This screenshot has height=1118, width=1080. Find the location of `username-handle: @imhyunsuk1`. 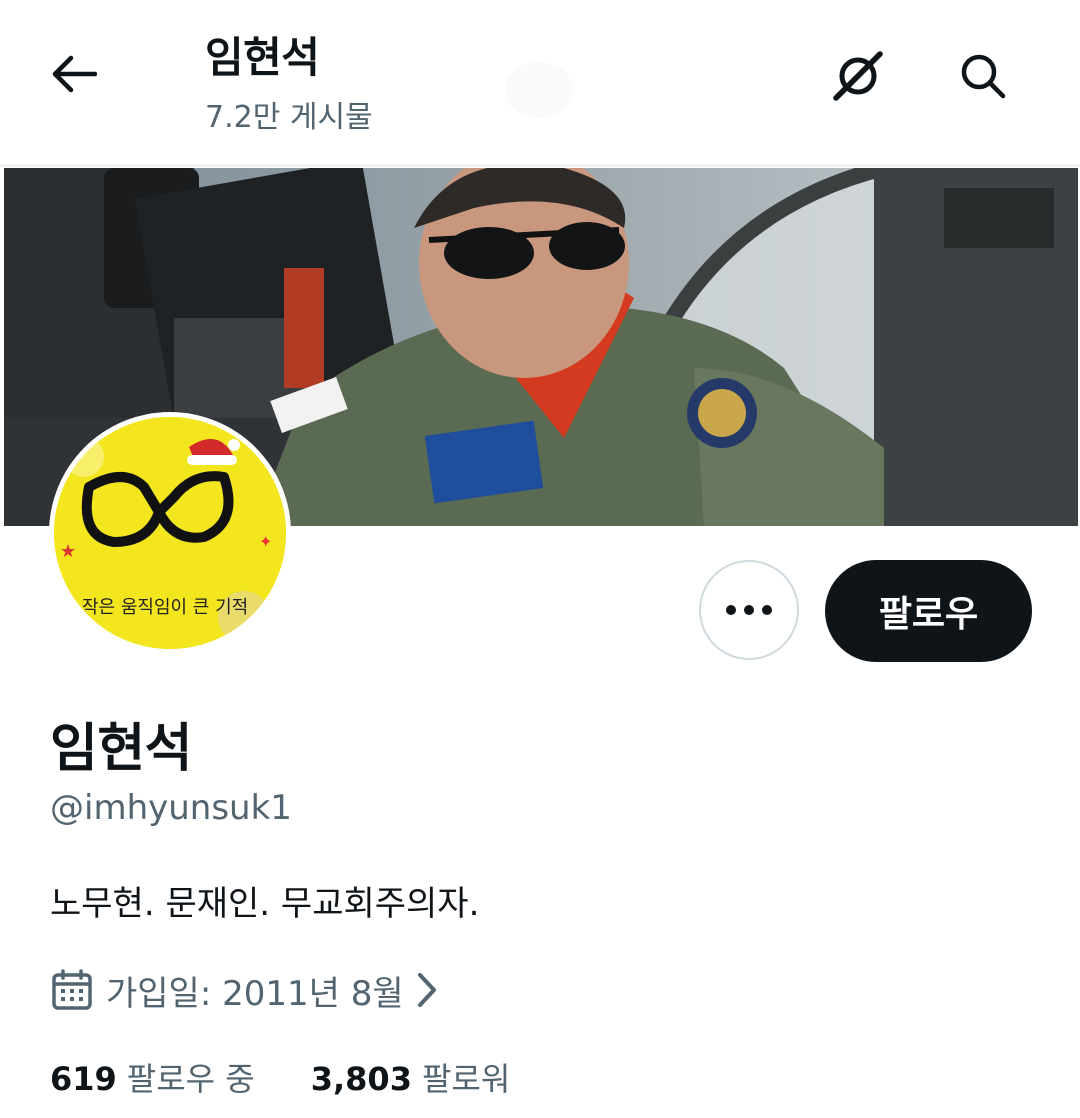

username-handle: @imhyunsuk1 is located at coordinates (171, 808).